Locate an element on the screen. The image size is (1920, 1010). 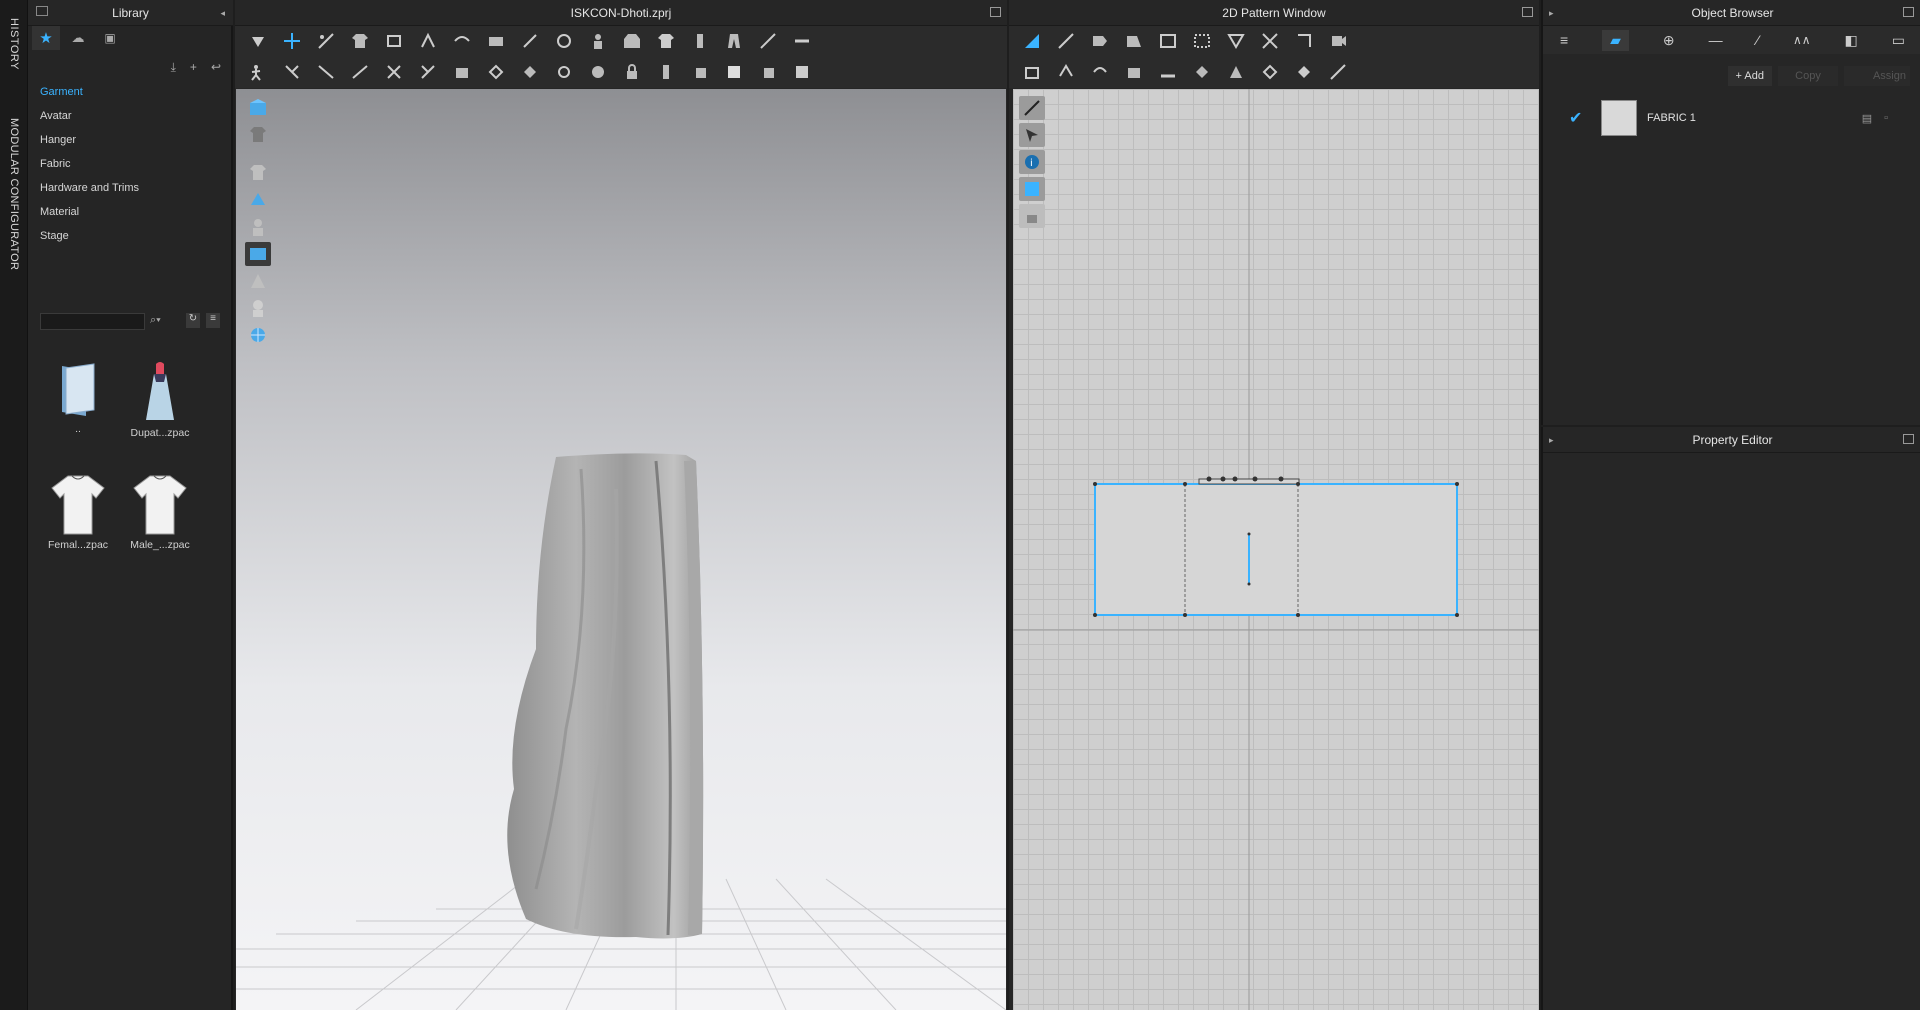
pattern-tack-icon is located at coordinates (1202, 72).